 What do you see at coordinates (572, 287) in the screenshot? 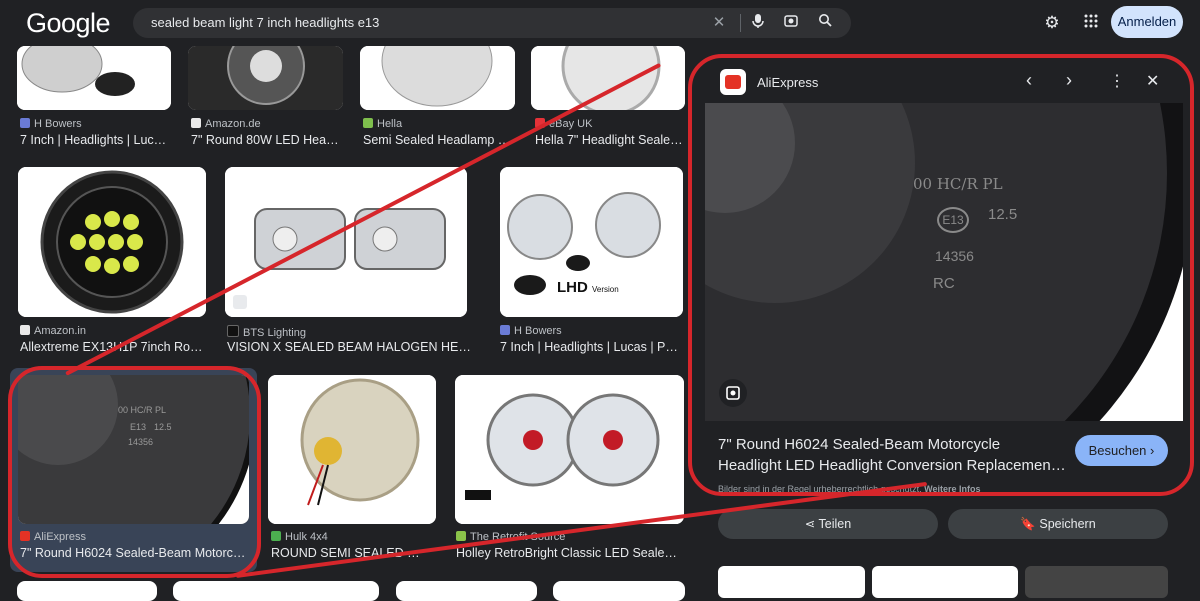
I see `lhd-label: LHD` at bounding box center [572, 287].